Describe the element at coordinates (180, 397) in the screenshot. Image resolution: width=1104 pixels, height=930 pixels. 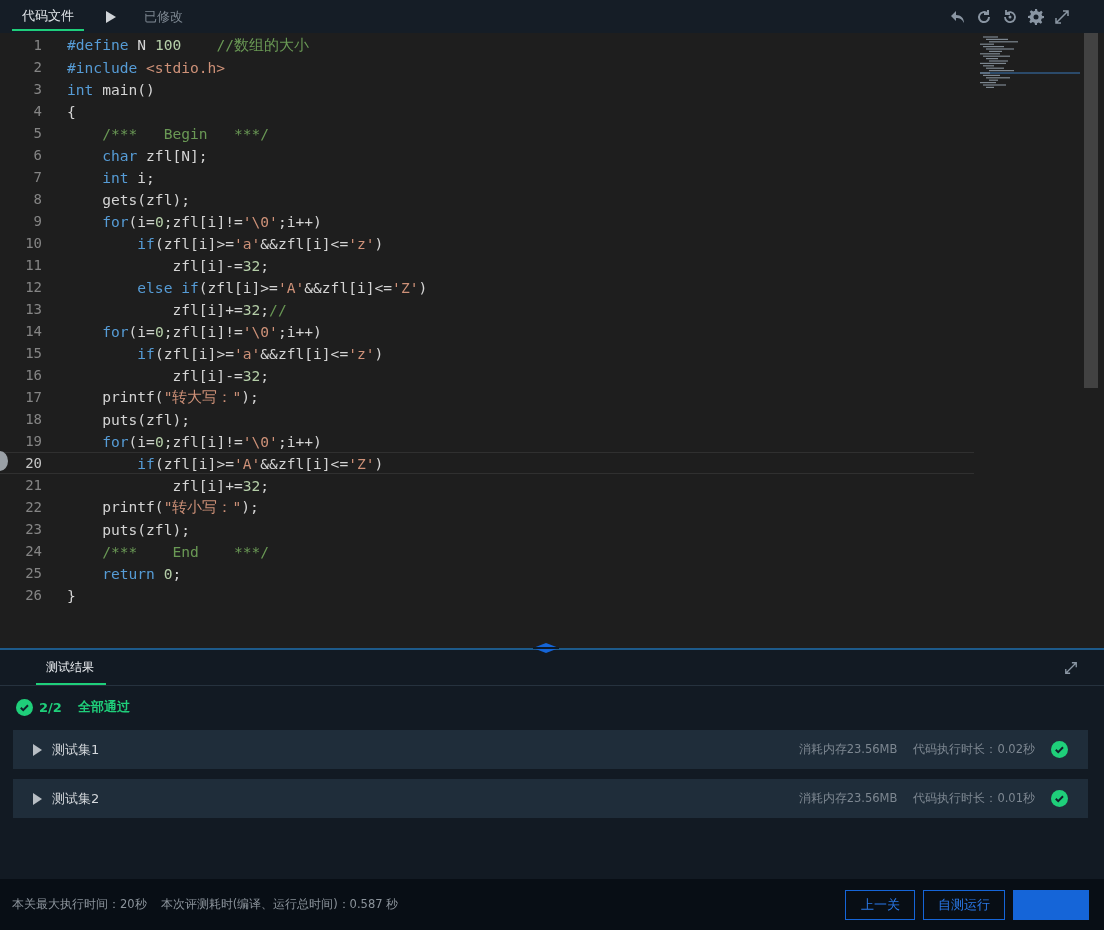
I see `code-line: printf("转大写：");` at that location.